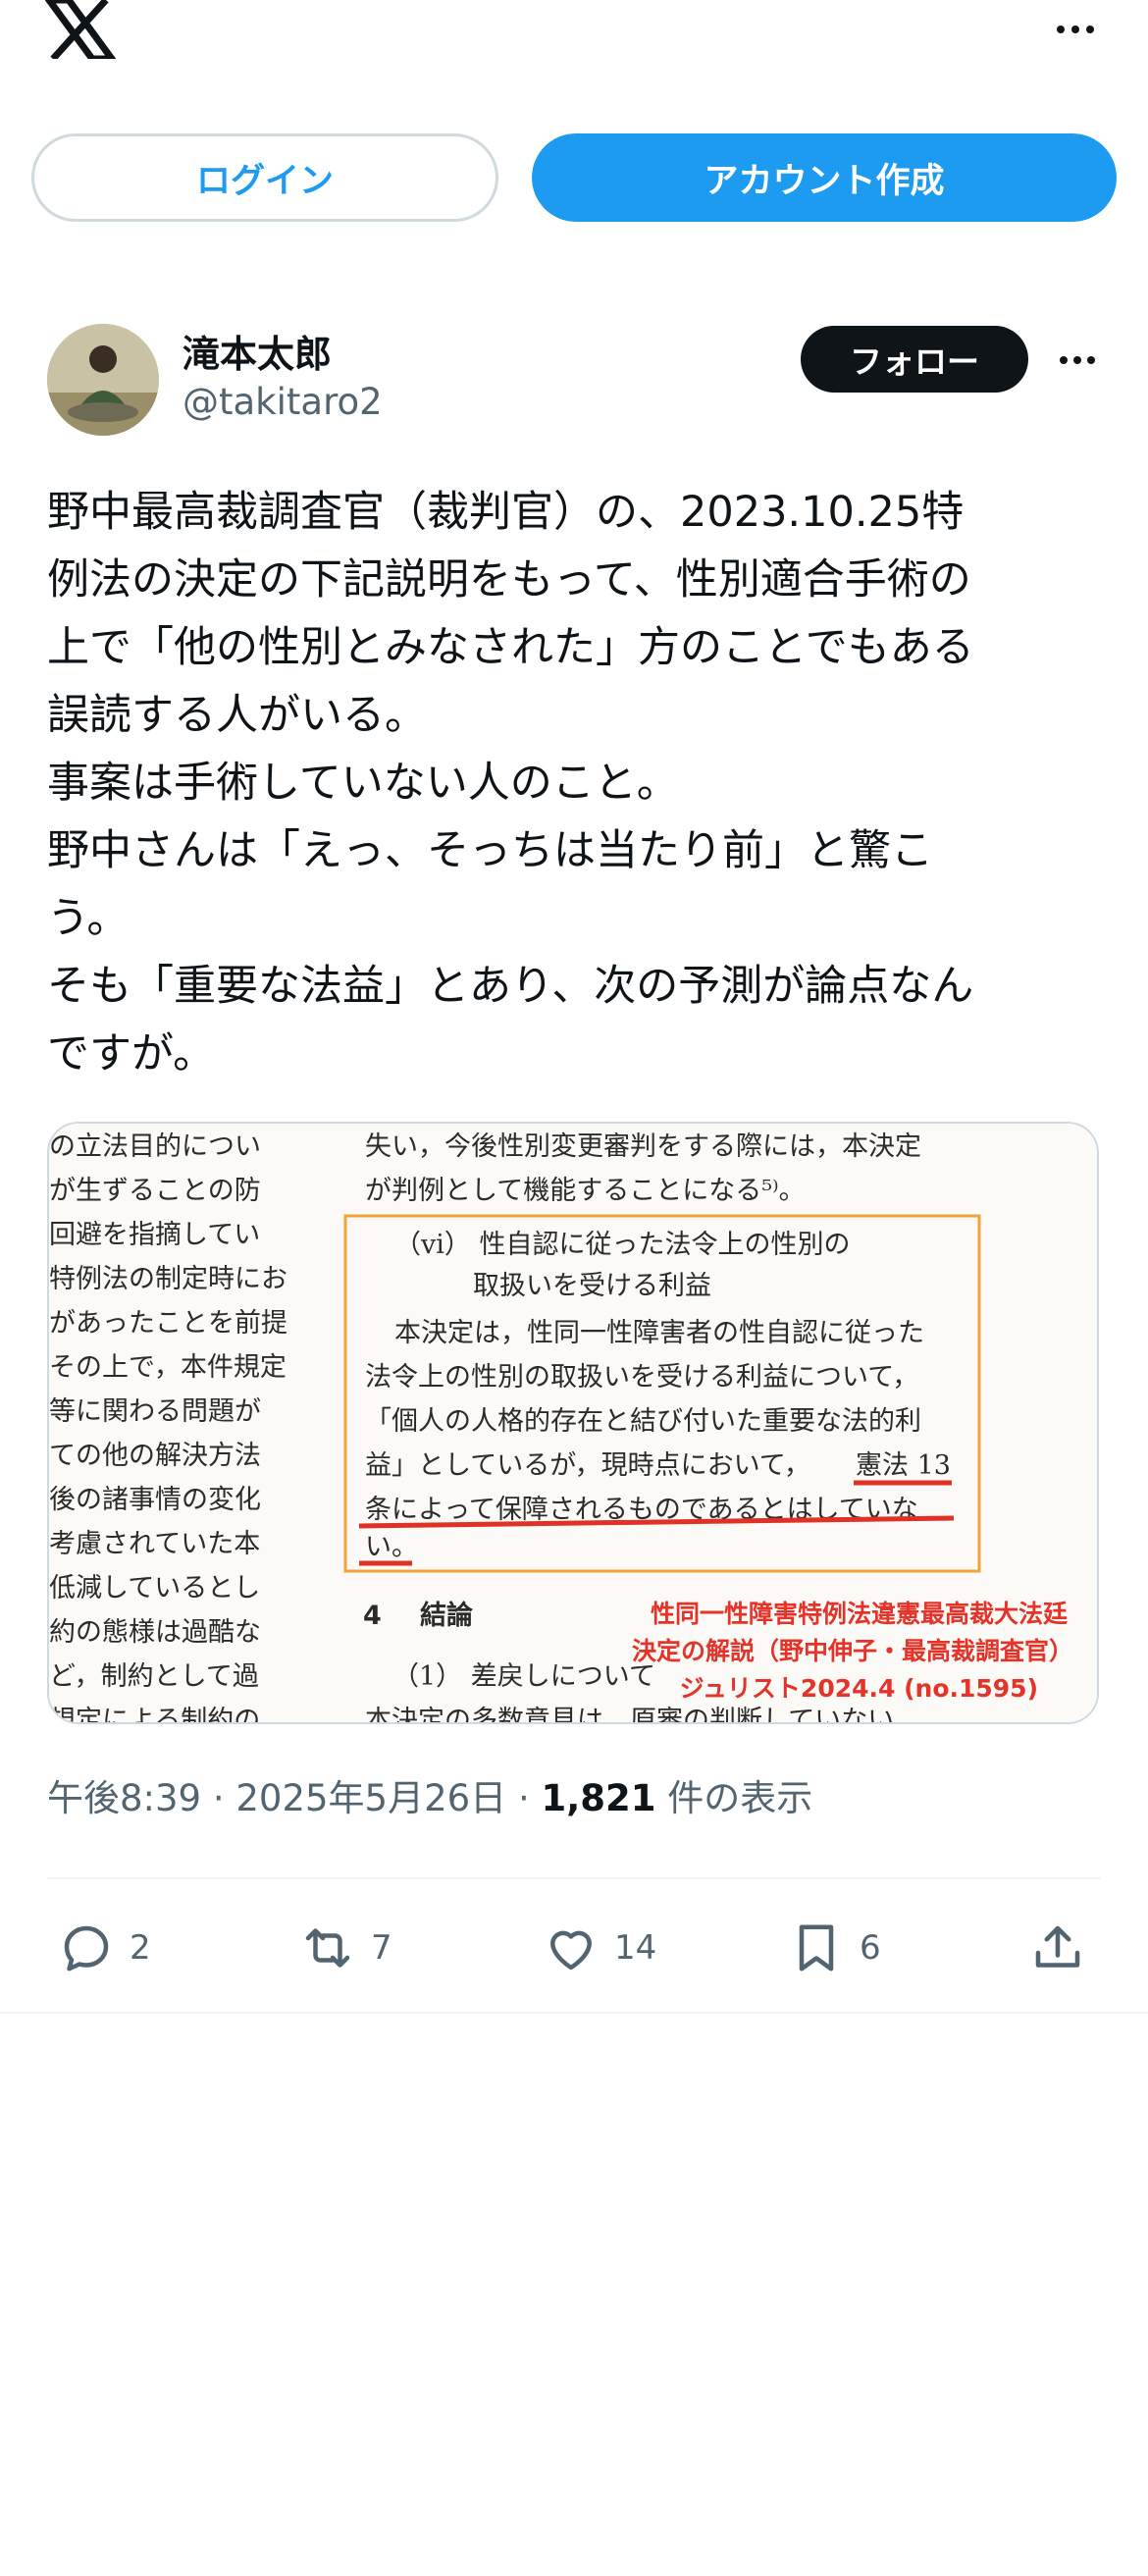  Describe the element at coordinates (643, 1421) in the screenshot. I see `box-line: 「個人の人格的存在と結び付いた重要な法的利` at that location.